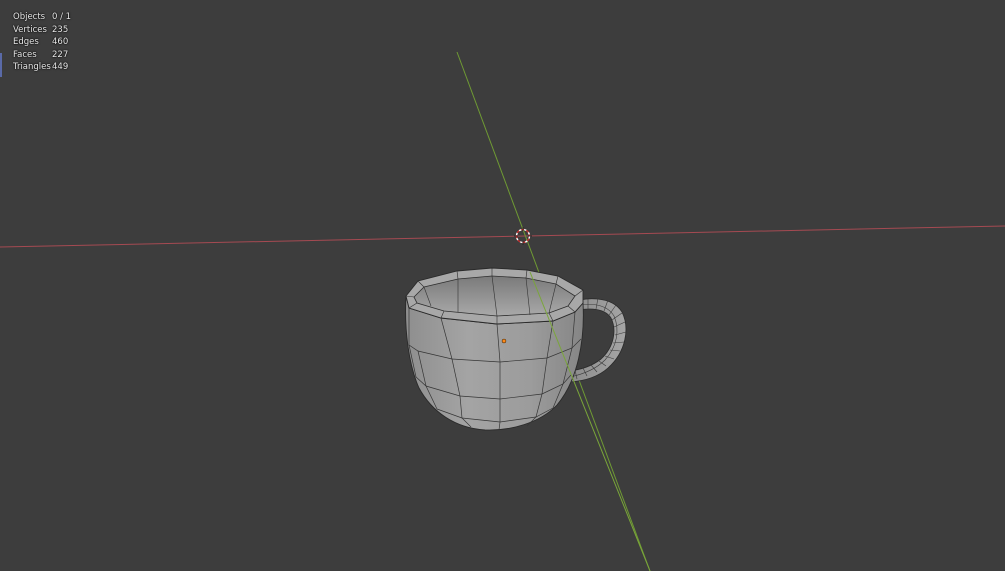 This screenshot has height=571, width=1005. Describe the element at coordinates (26, 42) in the screenshot. I see `stat-label: Edges` at that location.